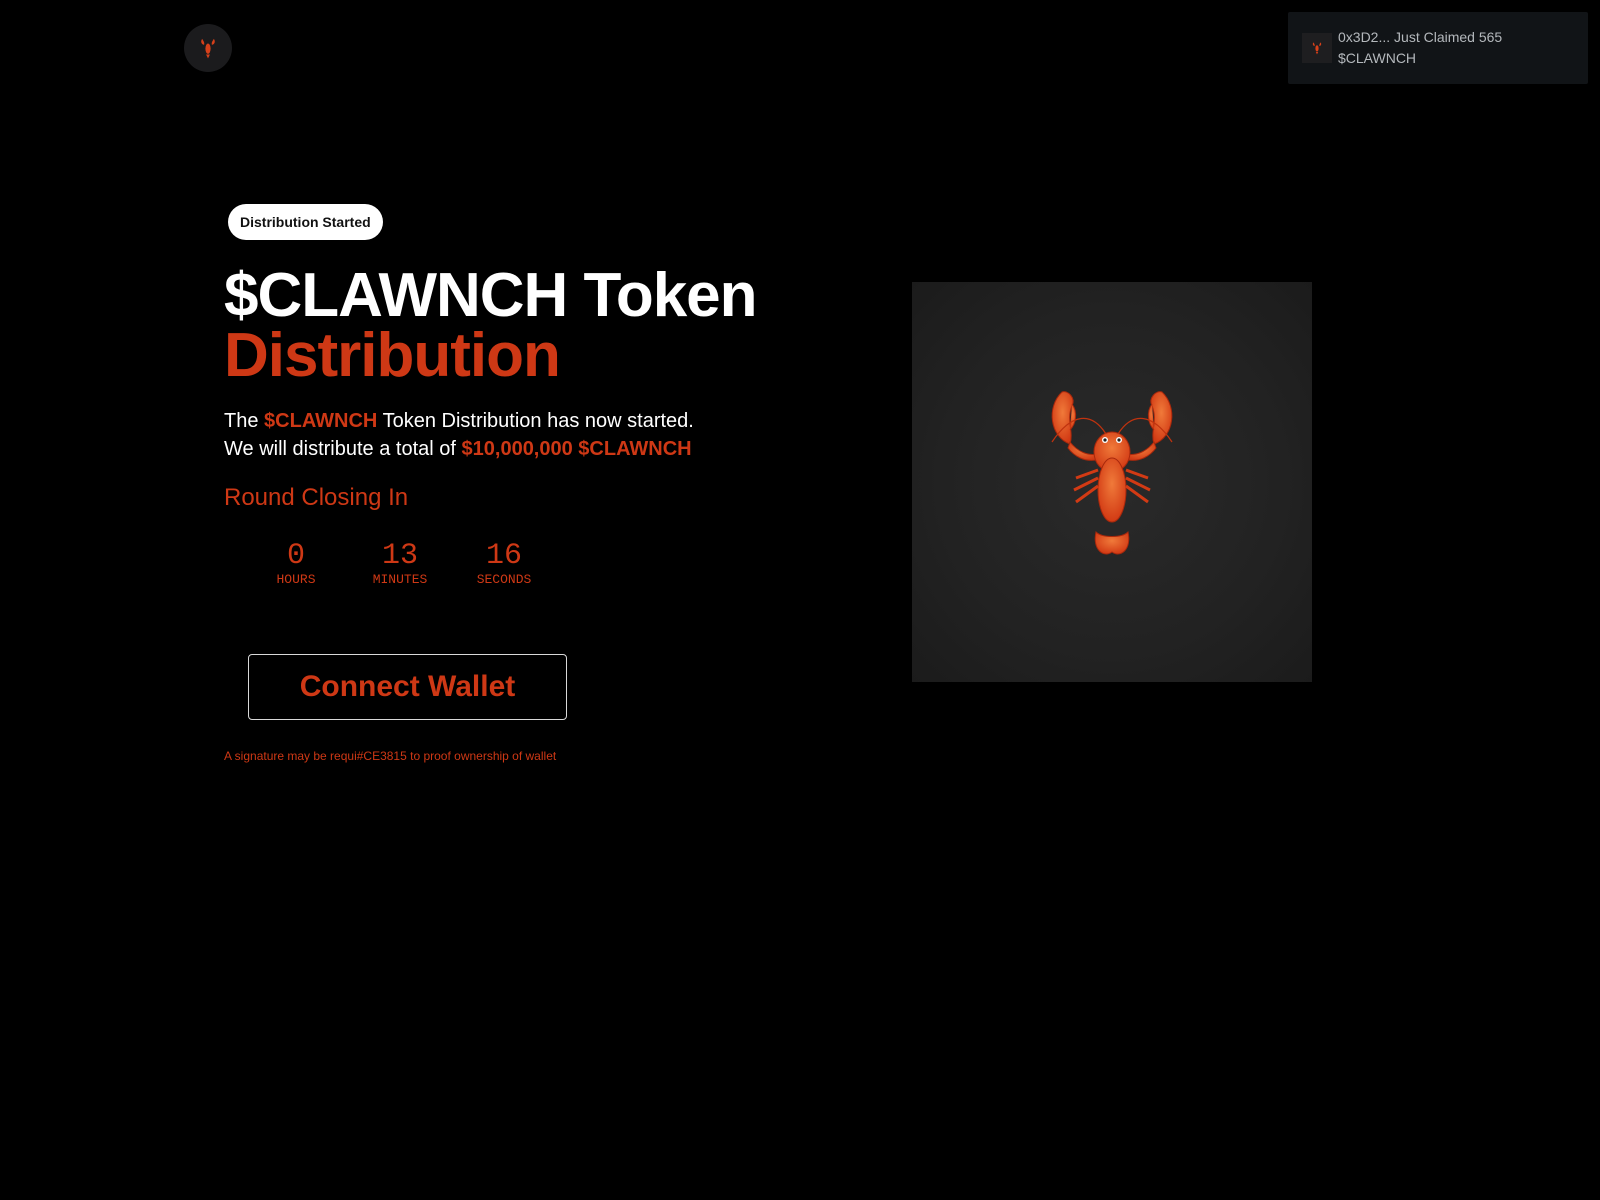 This screenshot has width=1600, height=1200. What do you see at coordinates (400, 579) in the screenshot?
I see `minutes-label: MINUTES` at bounding box center [400, 579].